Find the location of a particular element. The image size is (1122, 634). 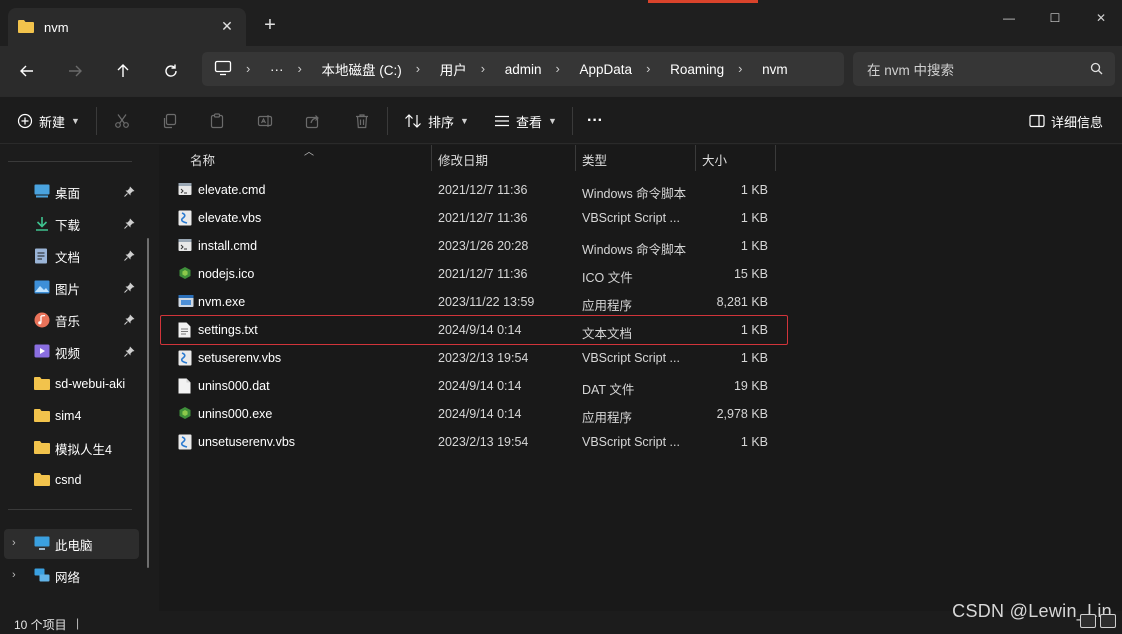

back-button is located at coordinates (27, 71).